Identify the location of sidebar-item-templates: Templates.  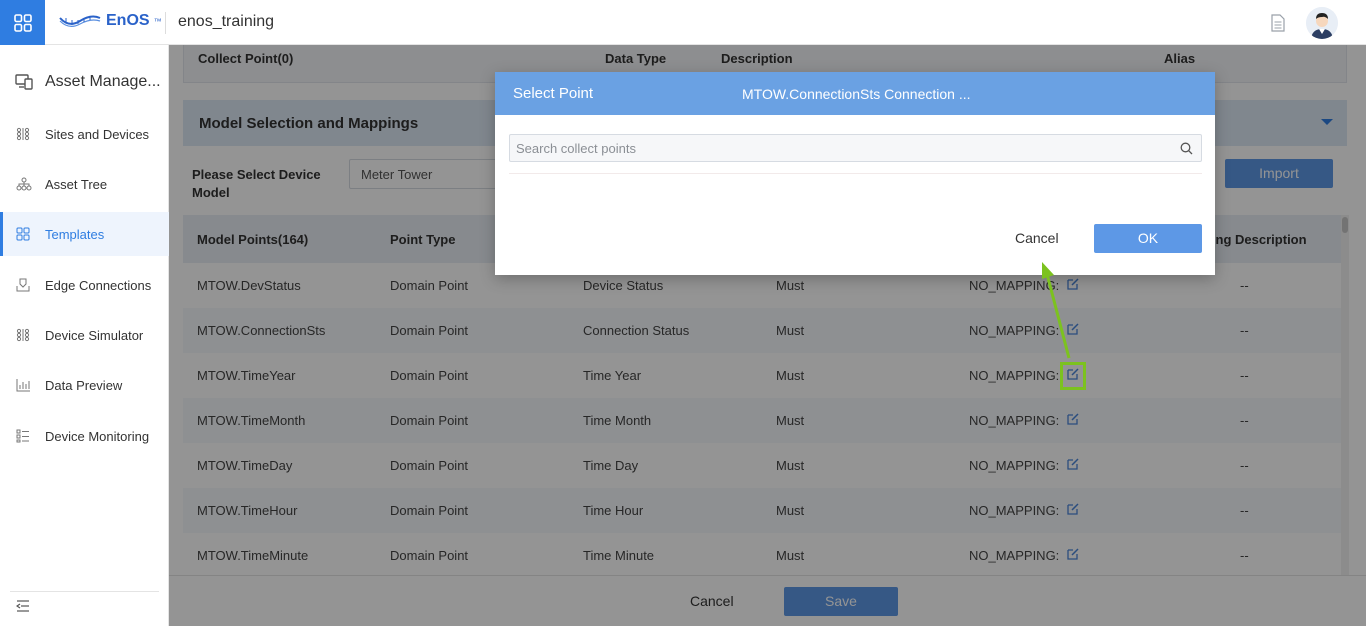
(84, 234).